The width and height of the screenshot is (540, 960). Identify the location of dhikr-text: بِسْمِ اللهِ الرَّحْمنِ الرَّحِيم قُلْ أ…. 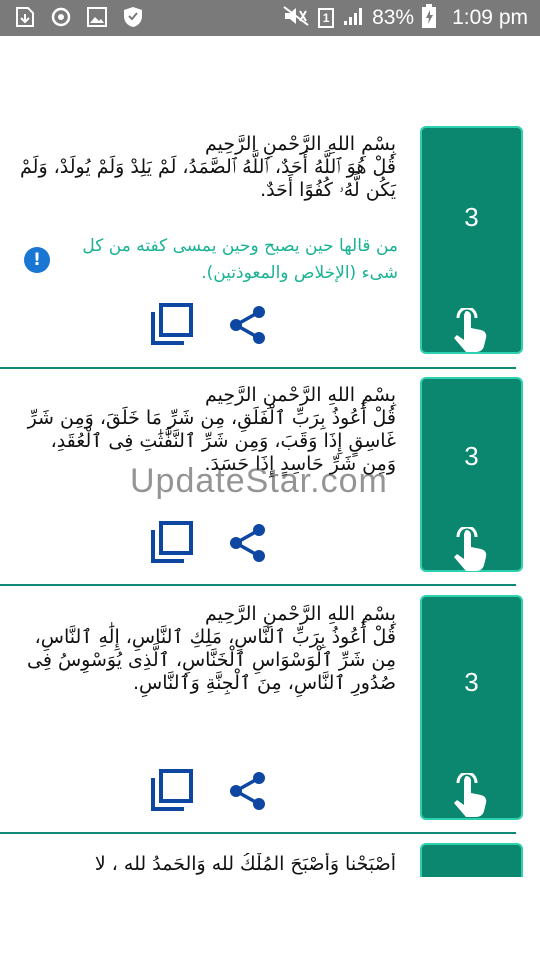
(207, 649).